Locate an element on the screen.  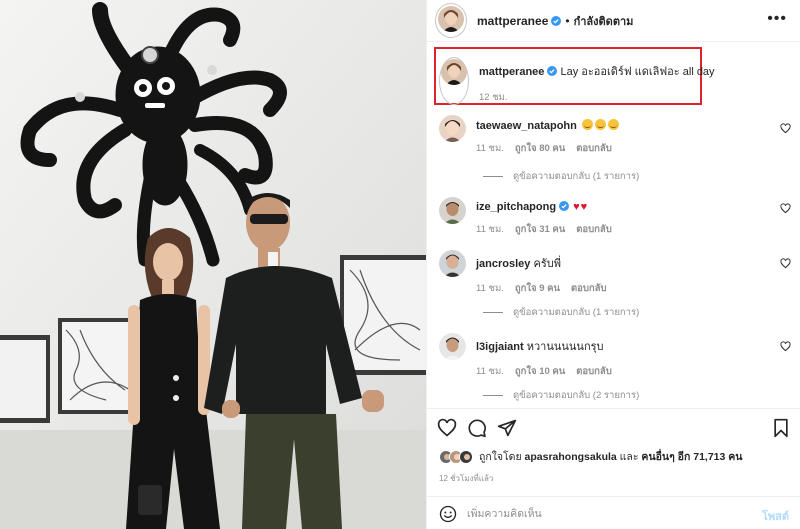
liker-username: apasrahongsakula is located at coordinates (571, 457).